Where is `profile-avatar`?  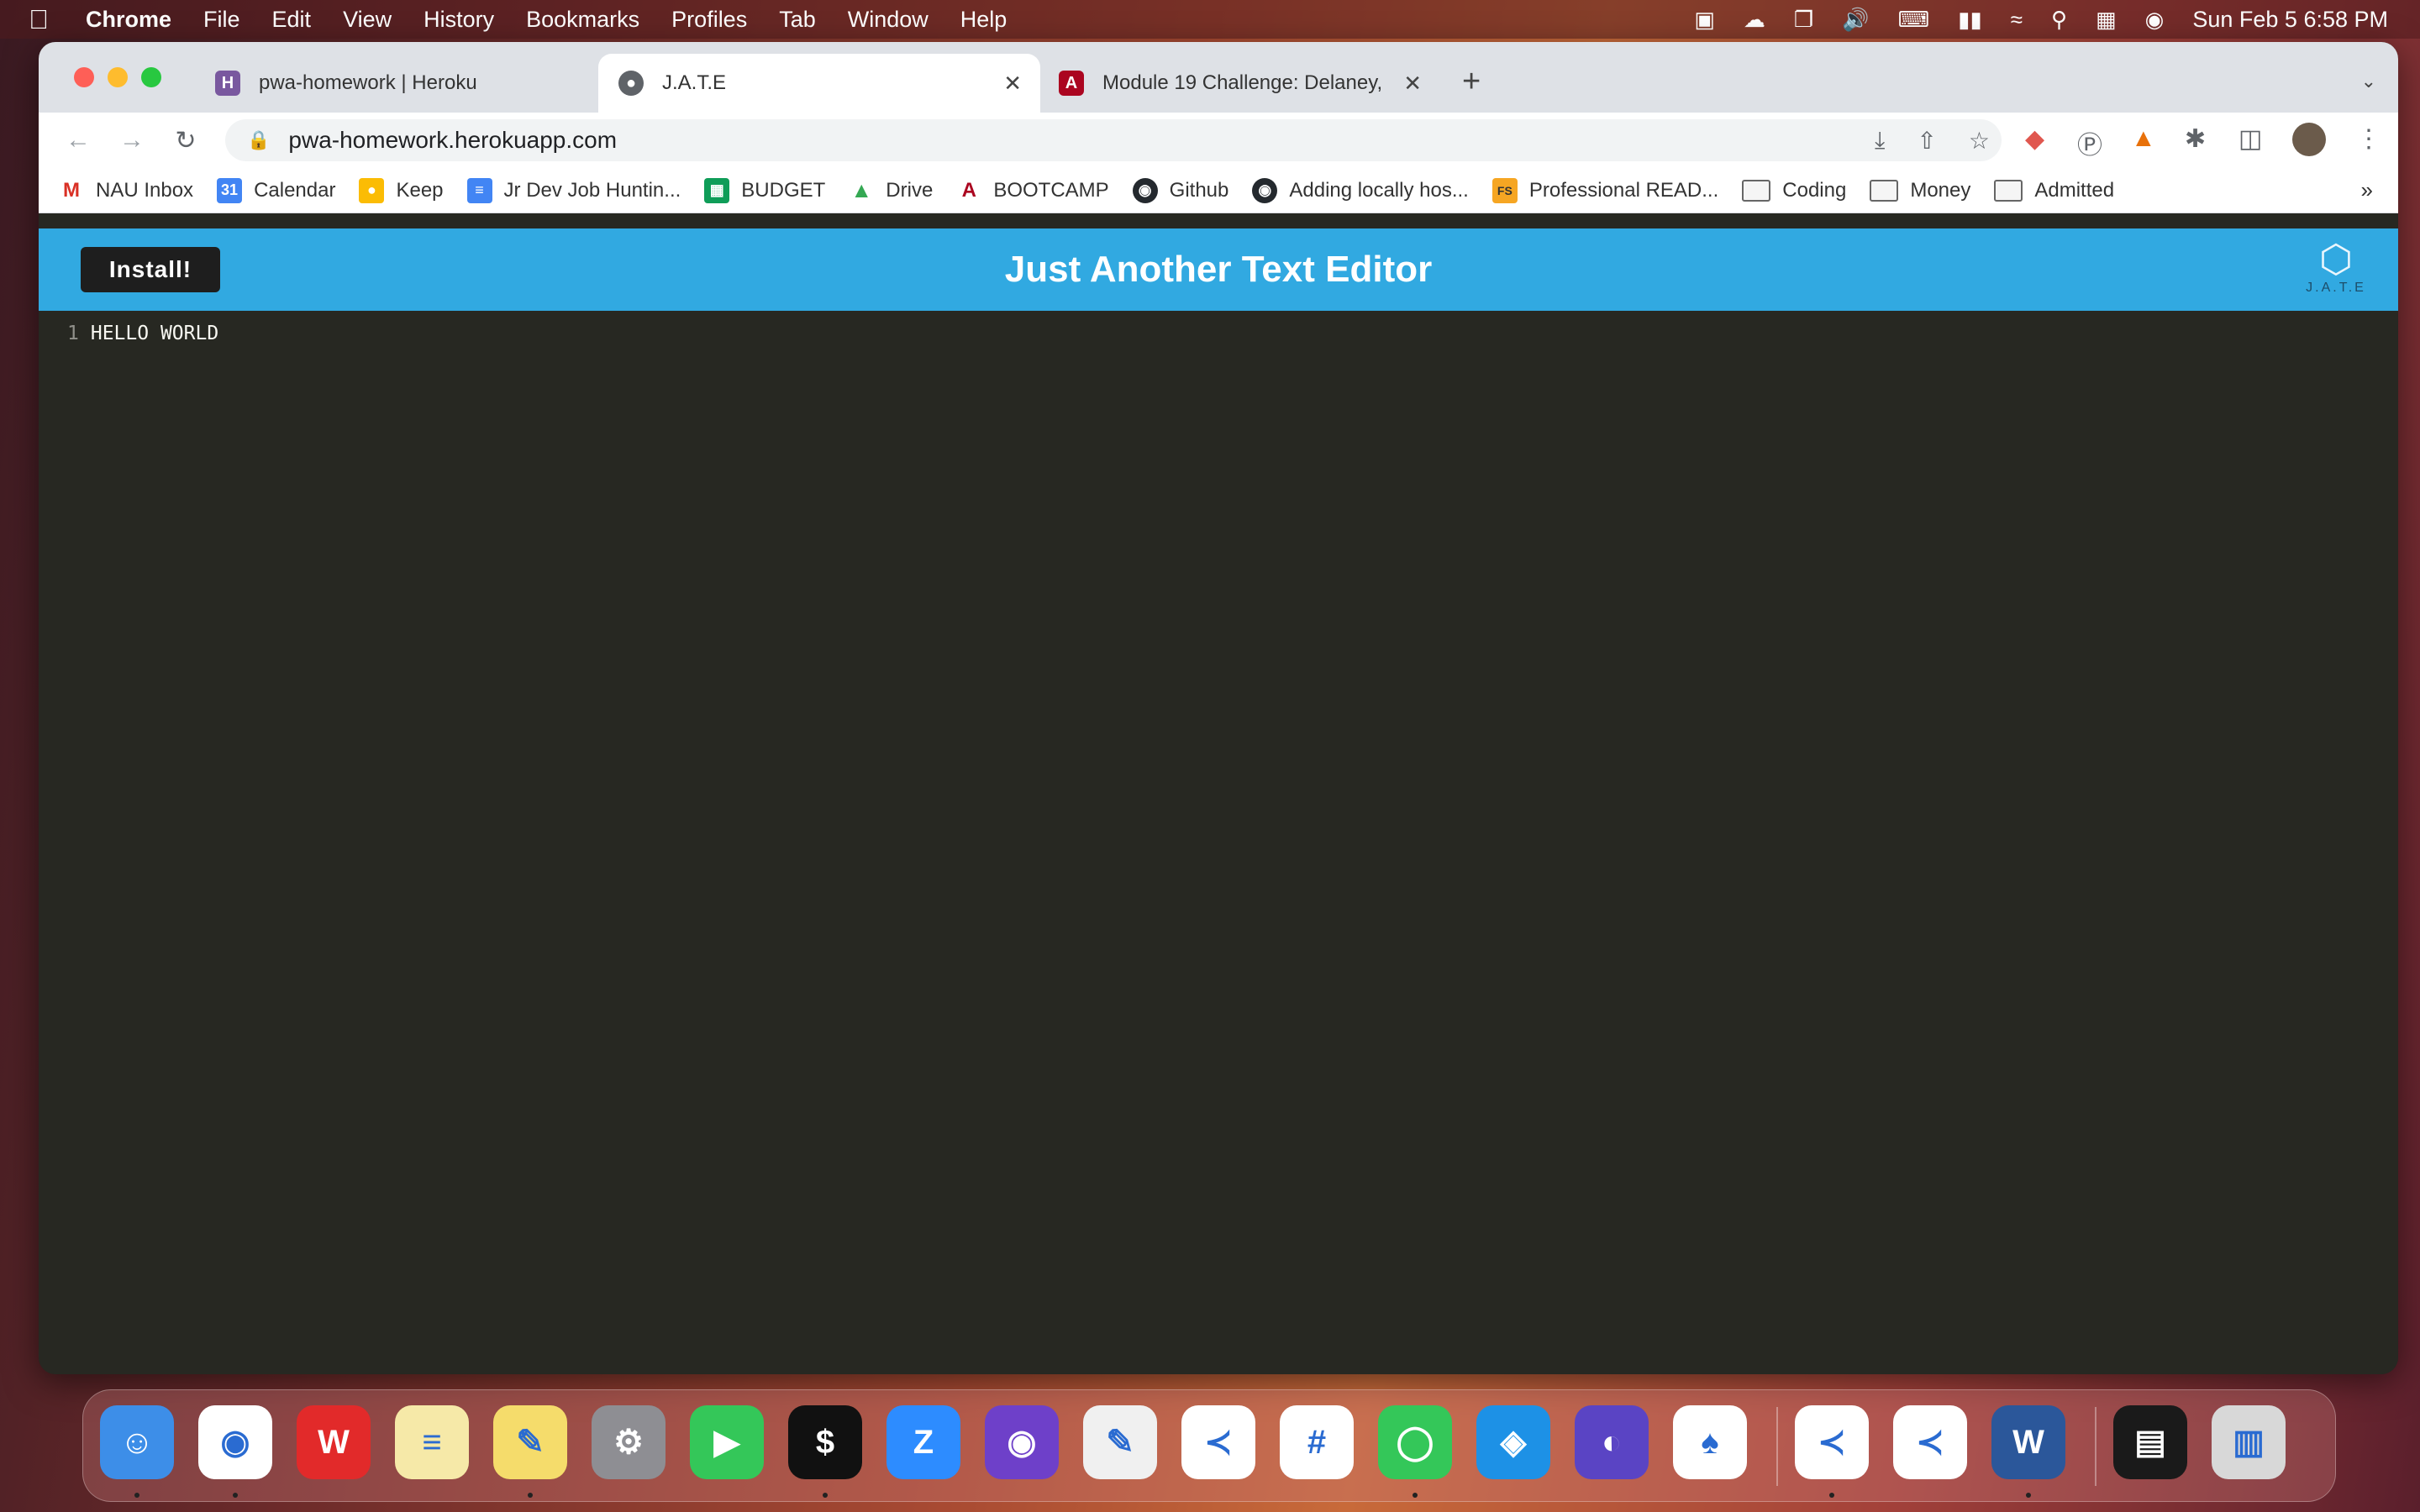
profile-avatar is located at coordinates (2309, 139).